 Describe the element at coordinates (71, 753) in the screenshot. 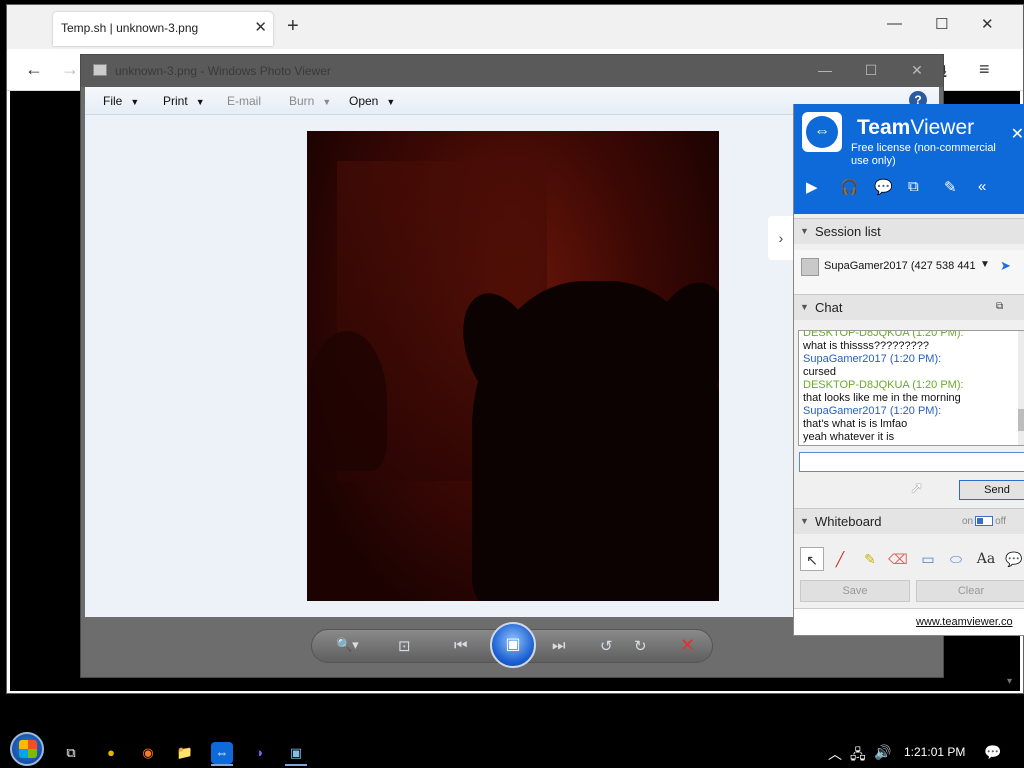

I see `task-view-icon: ⧉` at that location.